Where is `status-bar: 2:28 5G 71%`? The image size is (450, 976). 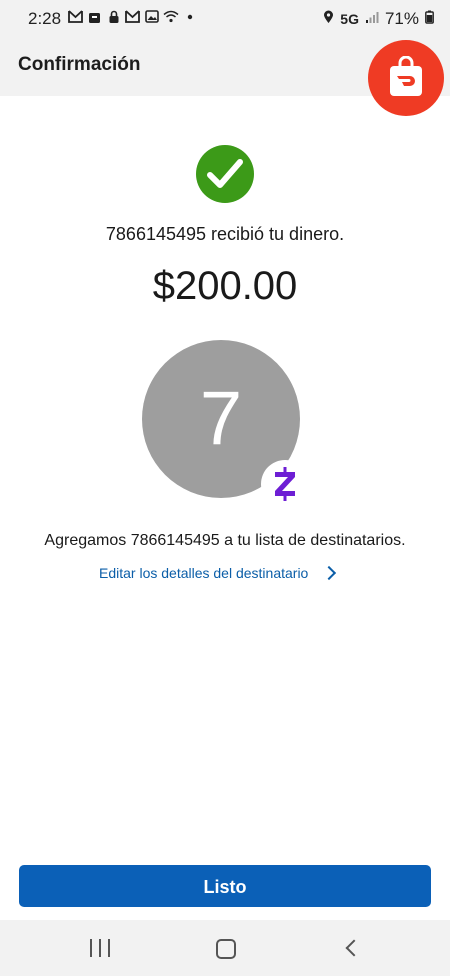
status-bar: 2:28 5G 71% is located at coordinates (225, 20).